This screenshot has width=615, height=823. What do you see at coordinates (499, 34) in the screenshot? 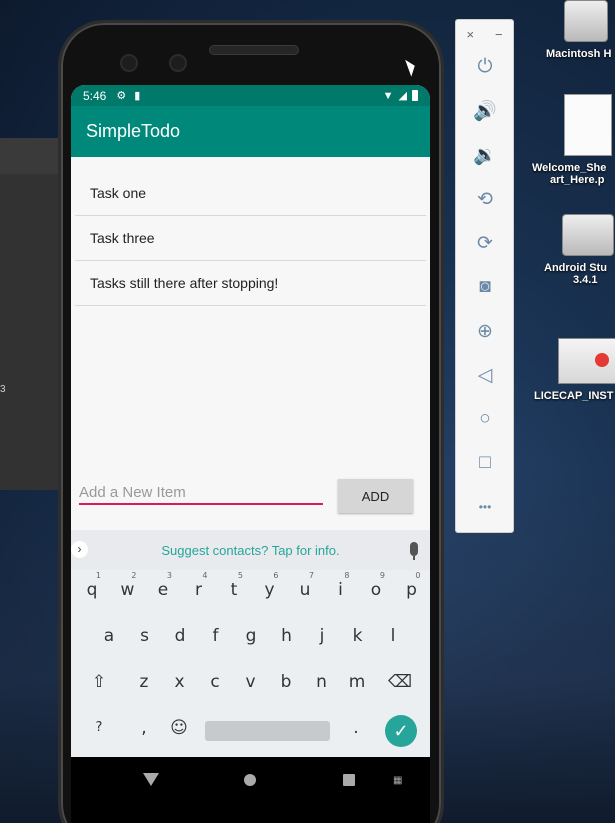
I see `minimize-icon: −` at bounding box center [499, 34].